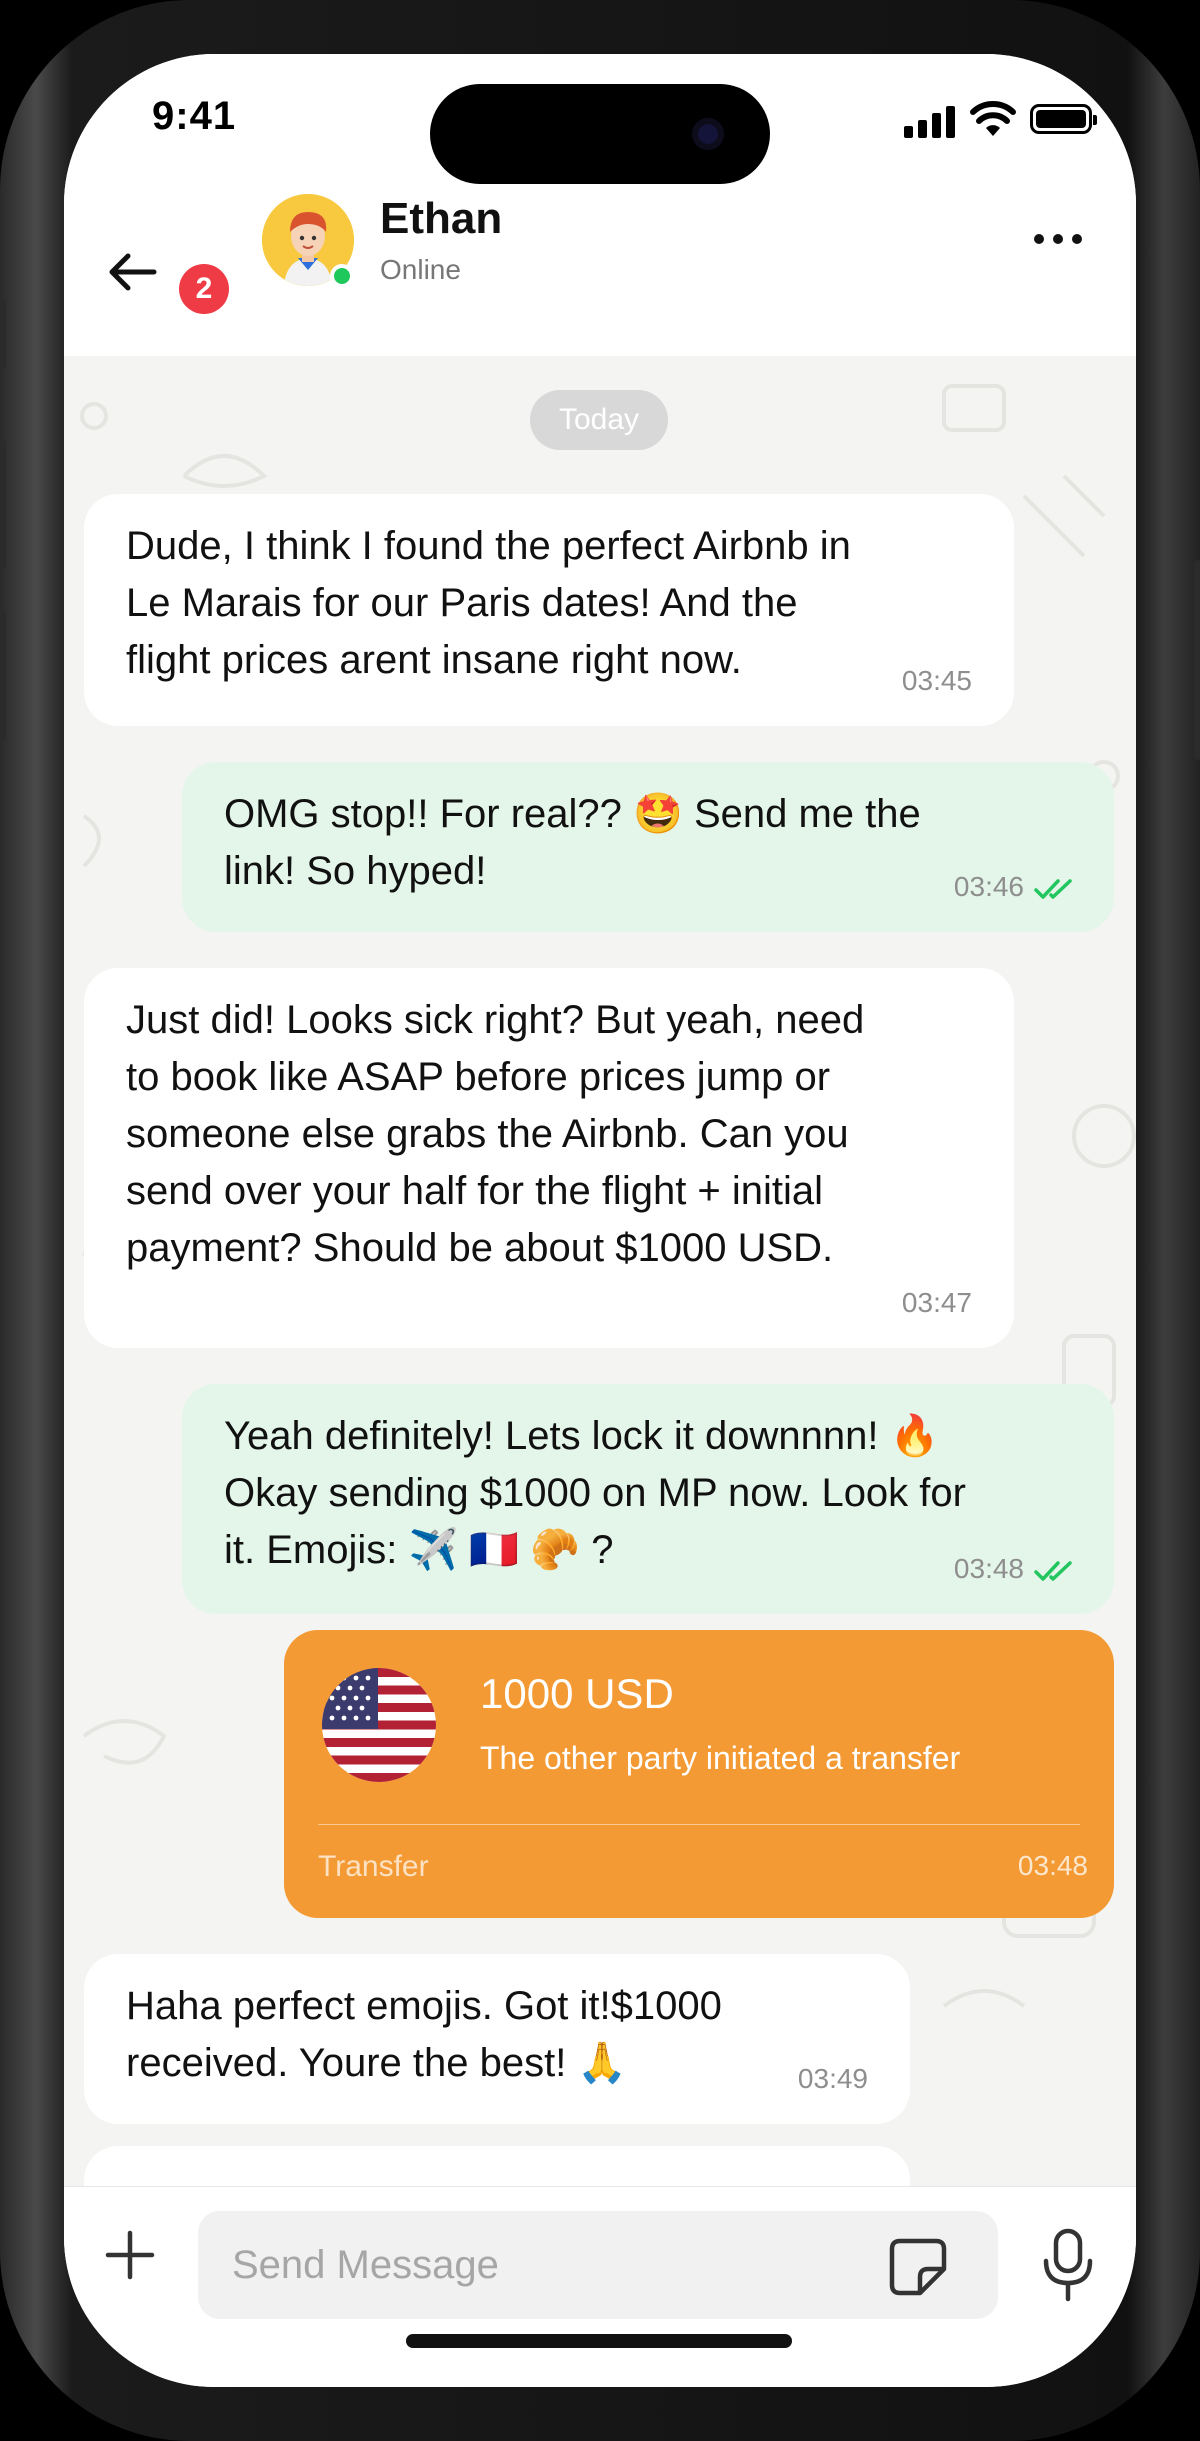  Describe the element at coordinates (1197, 660) in the screenshot. I see `phone-power-button` at that location.